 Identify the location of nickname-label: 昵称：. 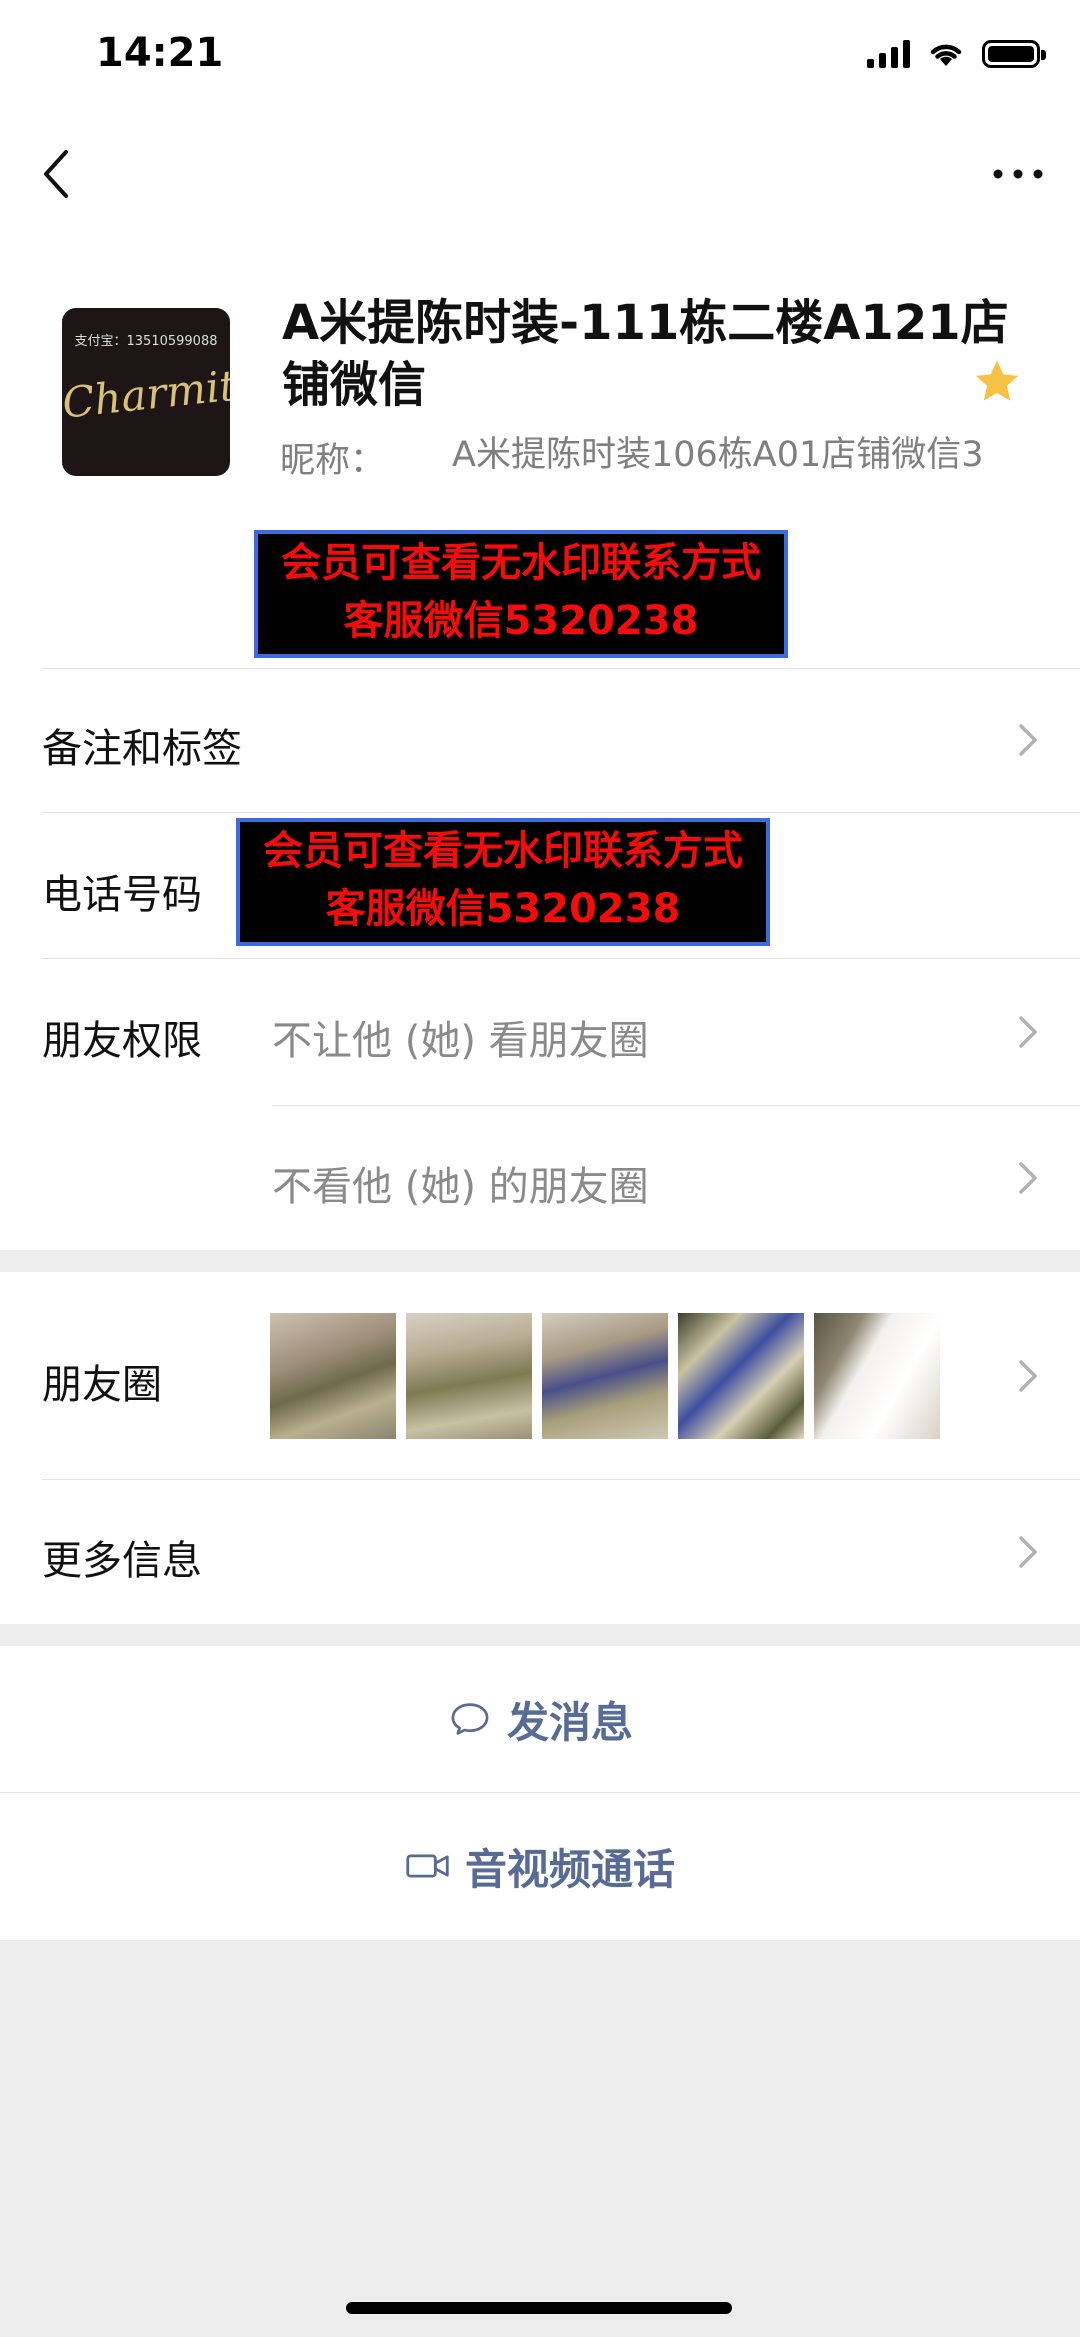
(333, 461).